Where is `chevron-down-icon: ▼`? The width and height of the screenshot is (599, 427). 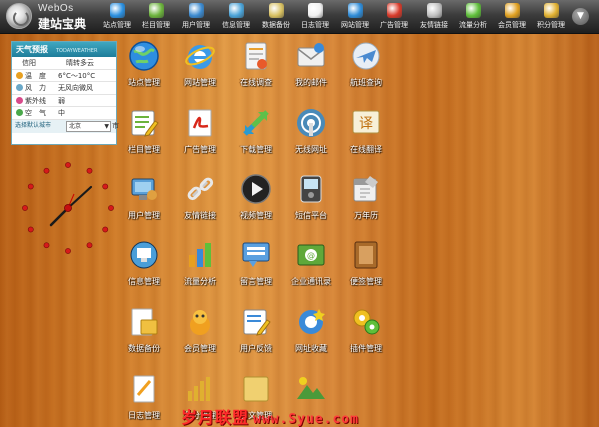 chevron-down-icon: ▼ is located at coordinates (106, 126).